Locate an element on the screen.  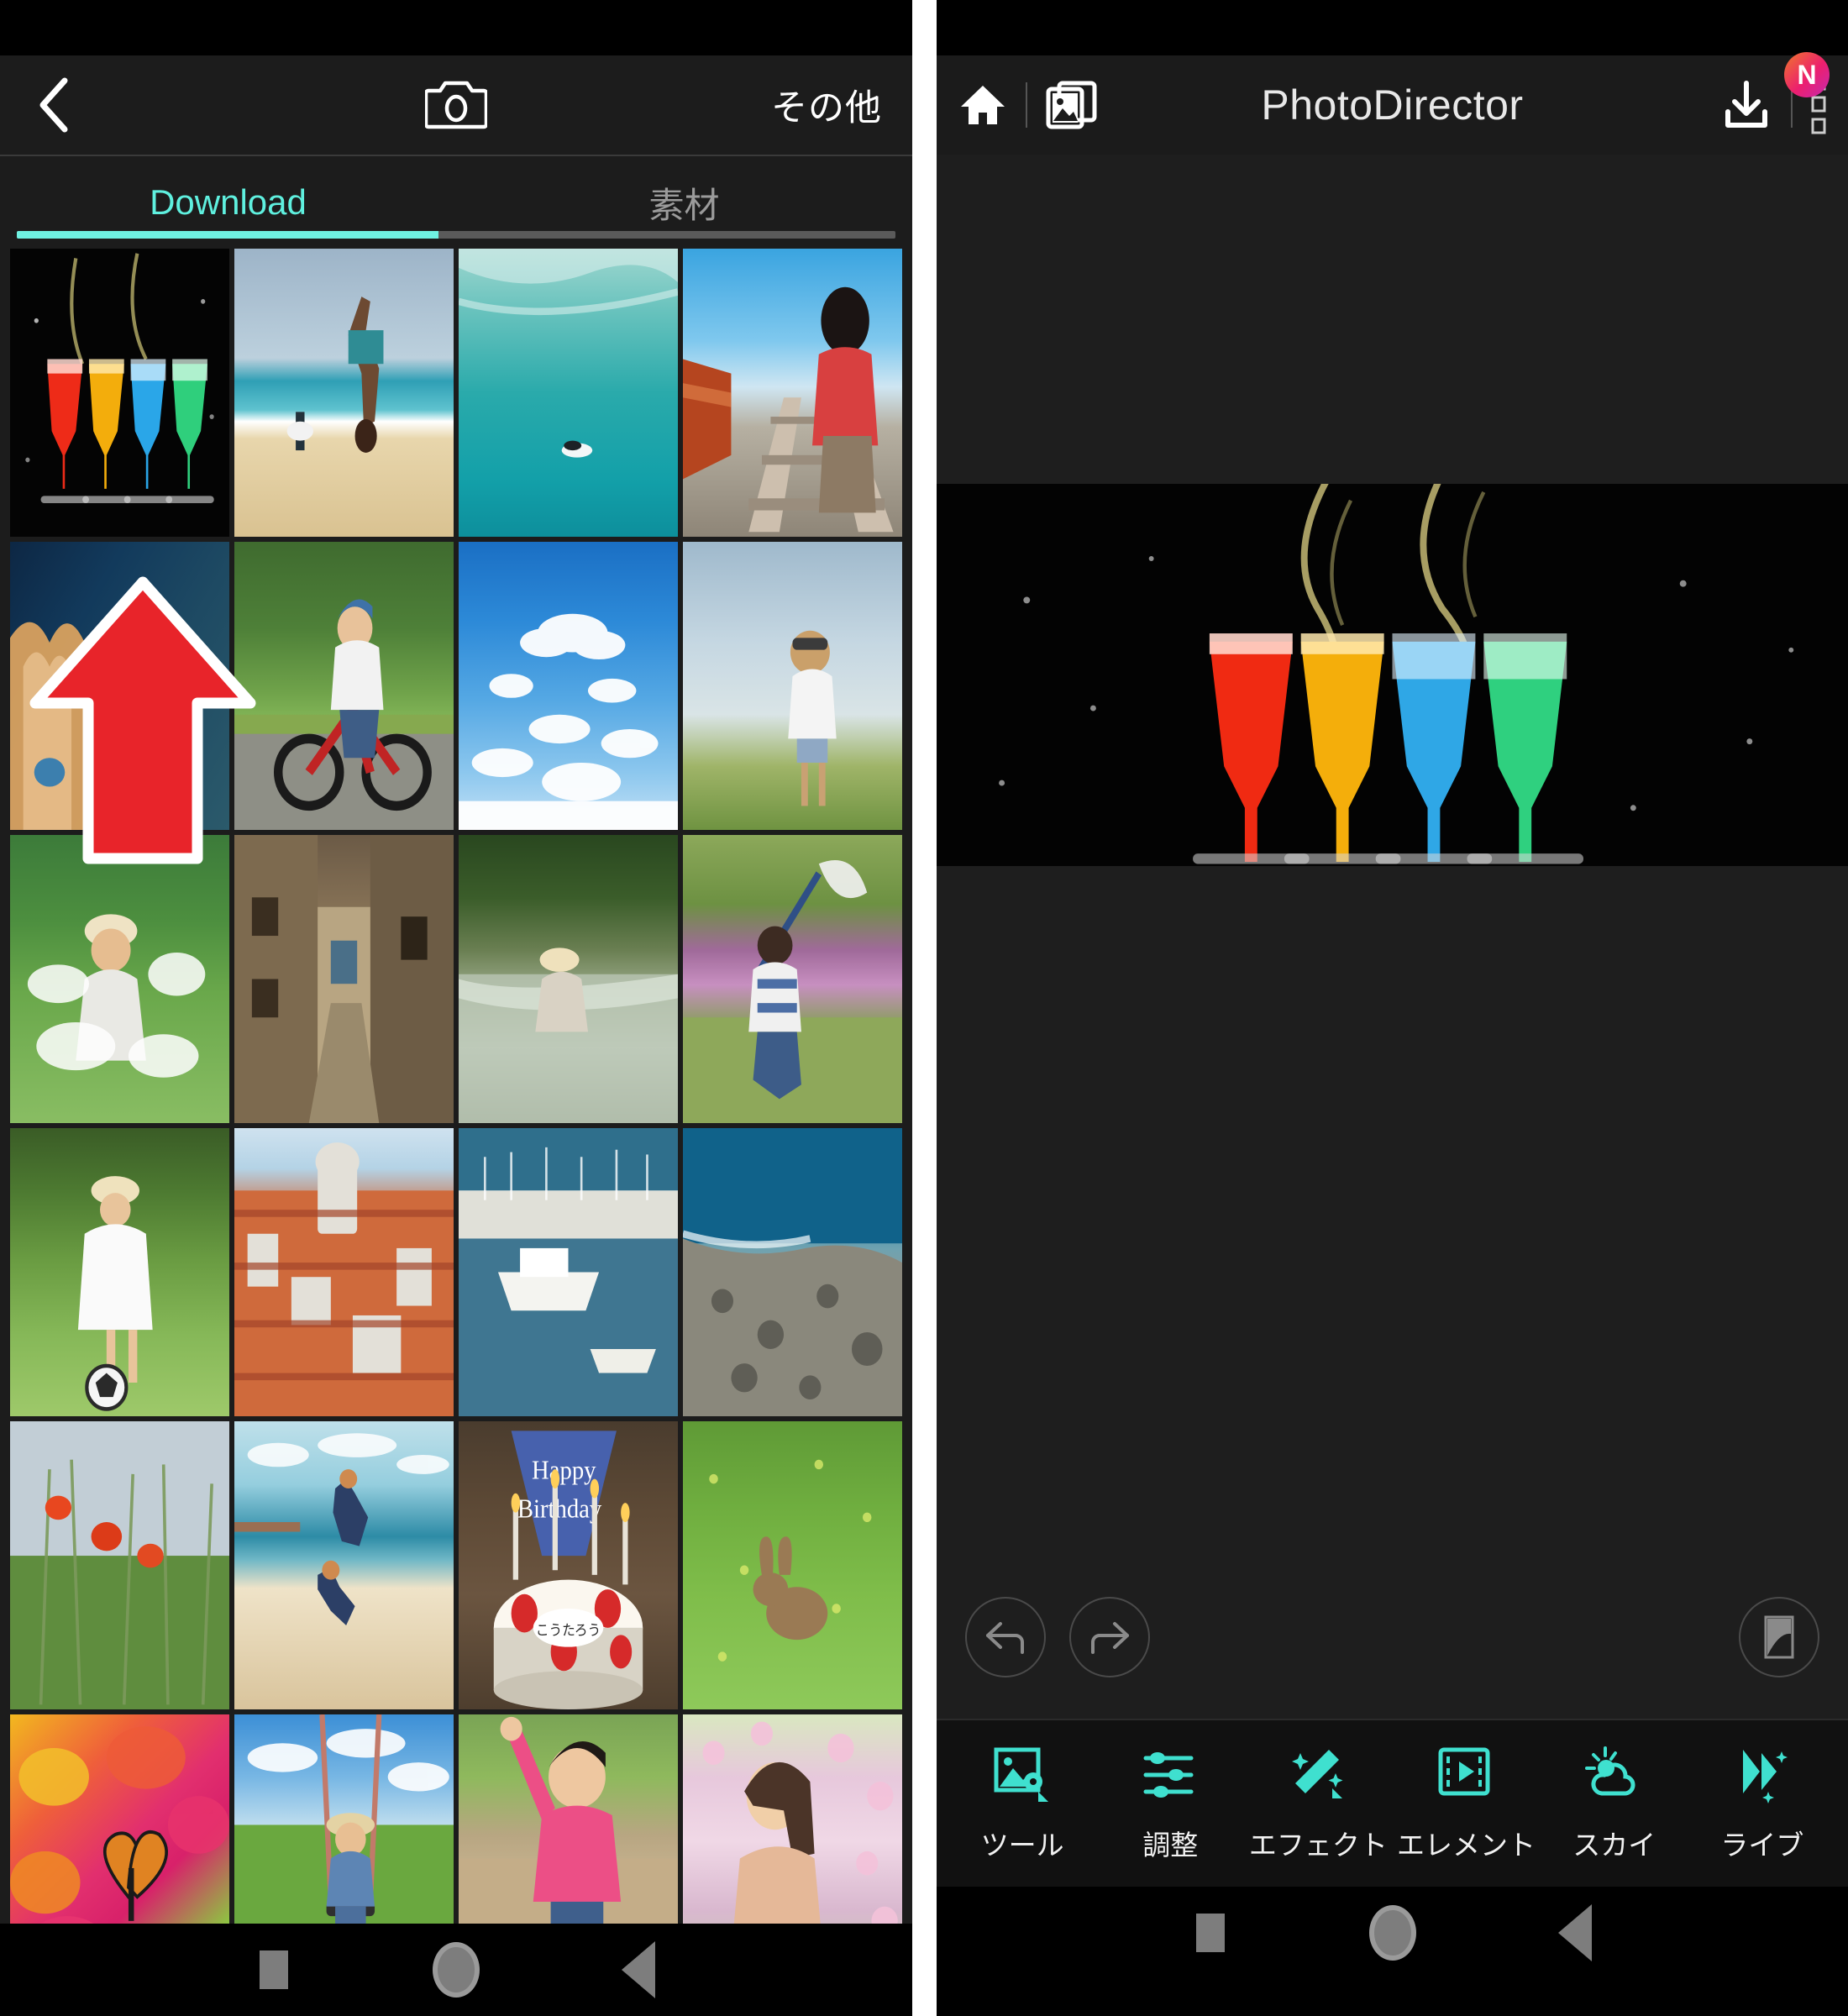
compare-before-after-icon is located at coordinates (1779, 1637).